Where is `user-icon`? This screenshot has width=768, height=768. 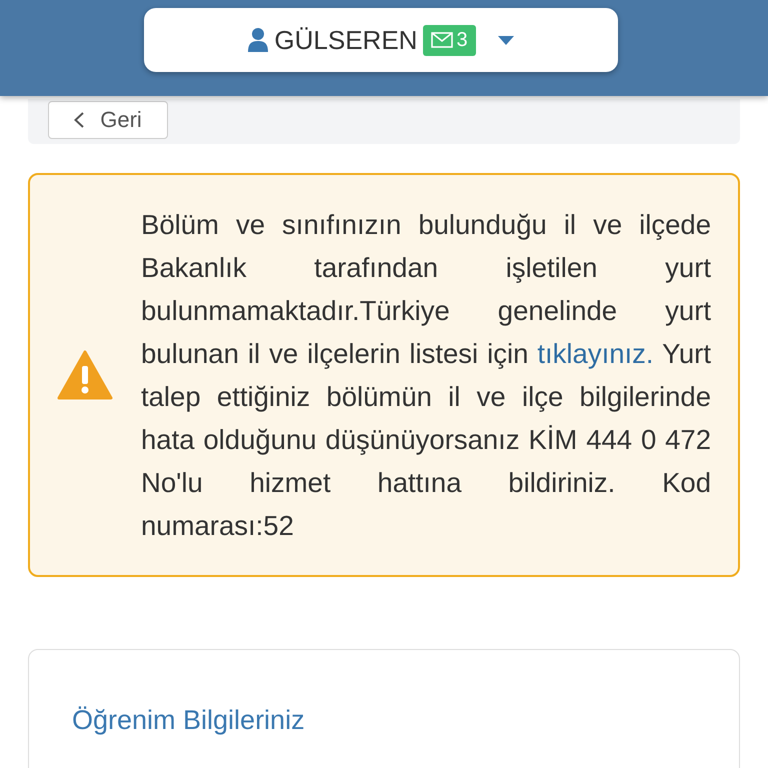 user-icon is located at coordinates (258, 40).